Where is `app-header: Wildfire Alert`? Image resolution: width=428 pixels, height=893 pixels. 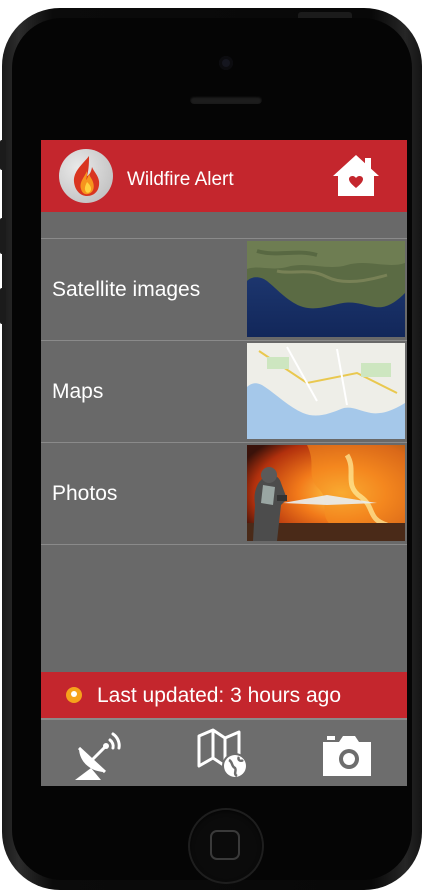 app-header: Wildfire Alert is located at coordinates (224, 176).